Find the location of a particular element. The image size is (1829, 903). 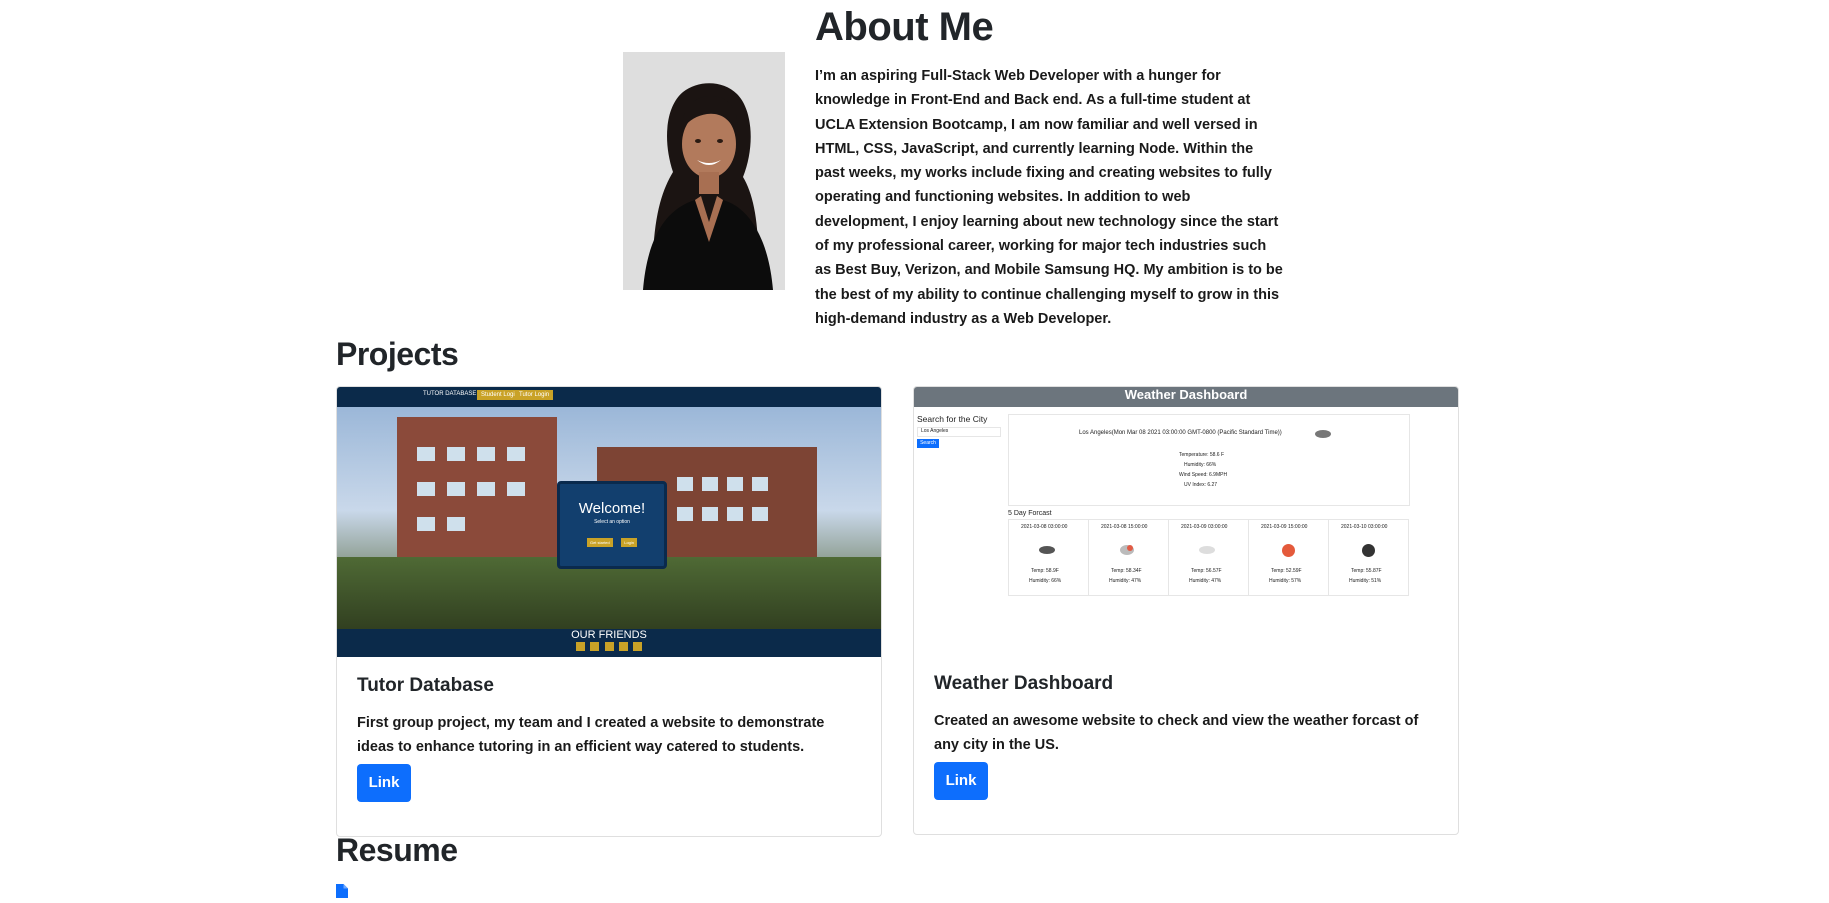

tutor-nav-brand: TUTOR DATABASE is located at coordinates (450, 394).